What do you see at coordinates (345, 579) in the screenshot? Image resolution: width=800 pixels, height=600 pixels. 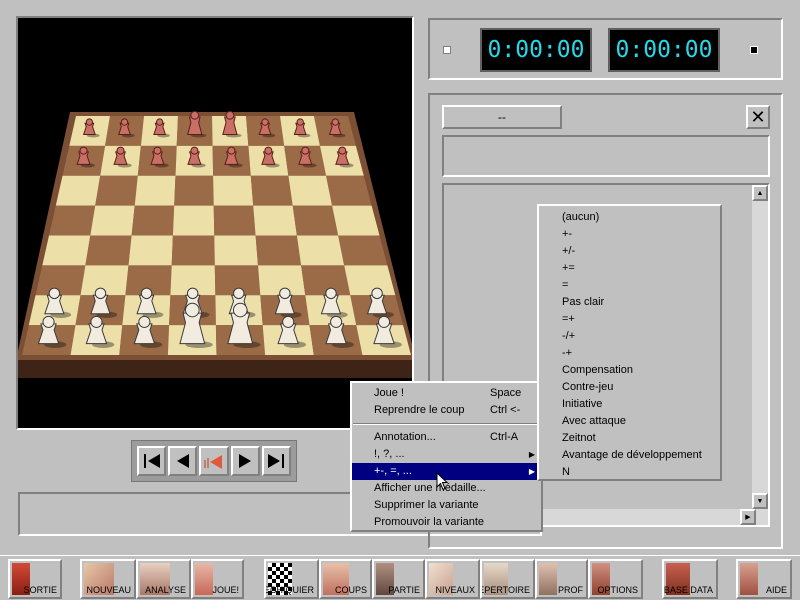 I see `toolbar-button-coups: COUPS` at bounding box center [345, 579].